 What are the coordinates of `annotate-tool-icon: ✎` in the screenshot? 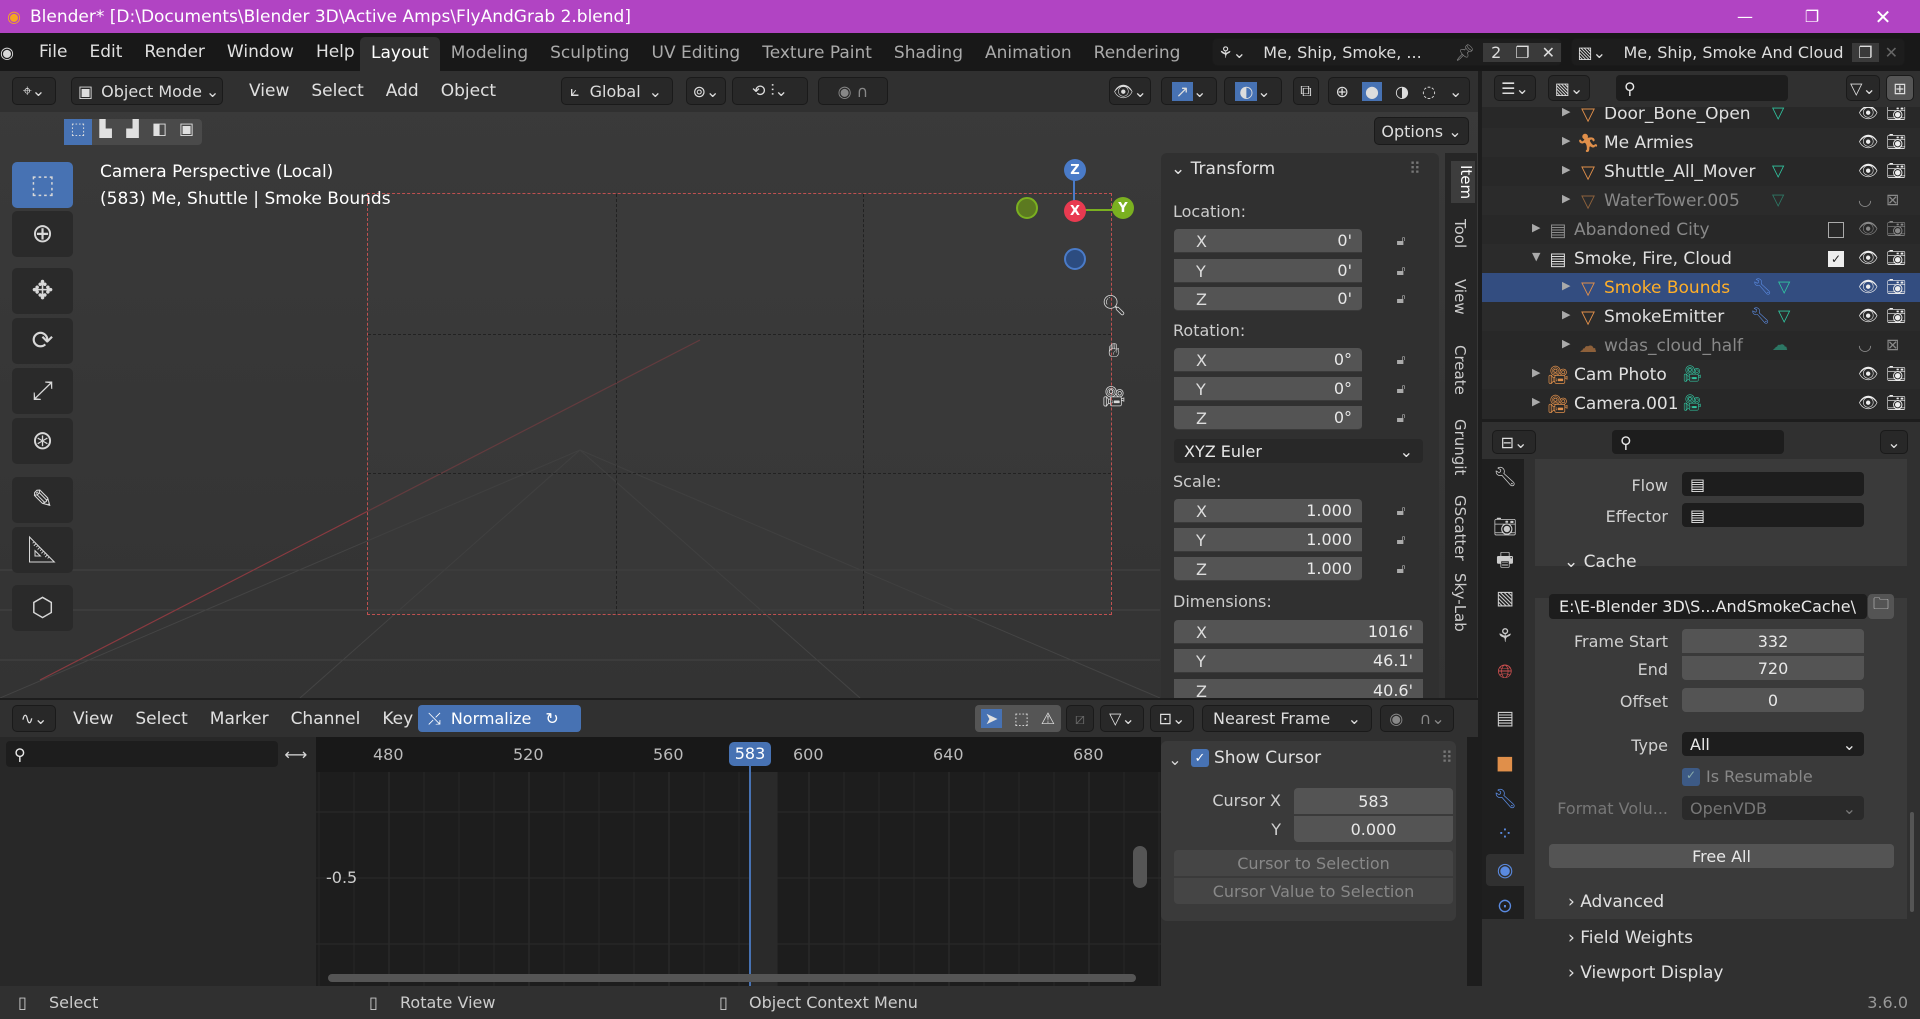 It's located at (42, 500).